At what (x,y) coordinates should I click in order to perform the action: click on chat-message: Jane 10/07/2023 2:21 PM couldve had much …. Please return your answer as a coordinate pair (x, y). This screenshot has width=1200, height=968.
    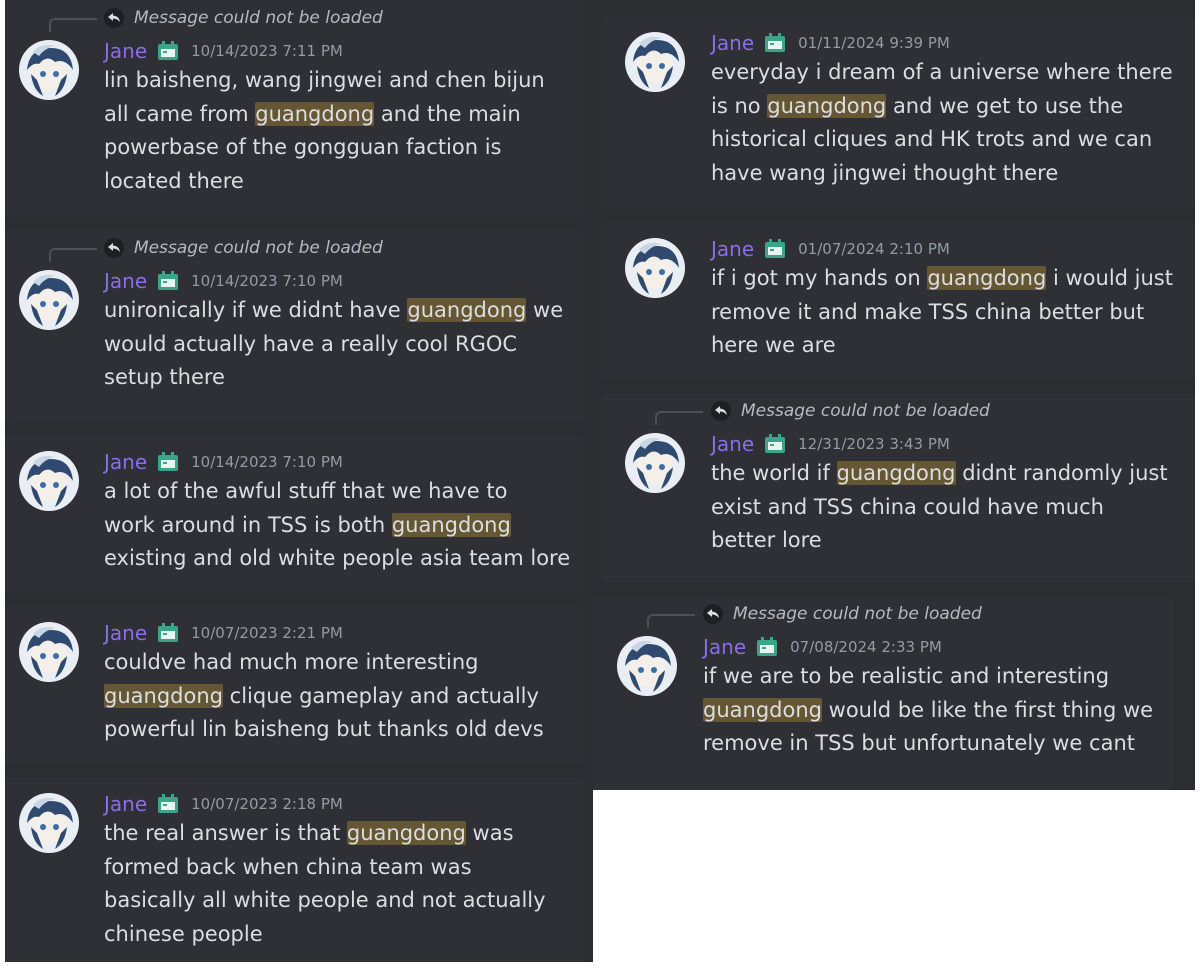
    Looking at the image, I should click on (294, 685).